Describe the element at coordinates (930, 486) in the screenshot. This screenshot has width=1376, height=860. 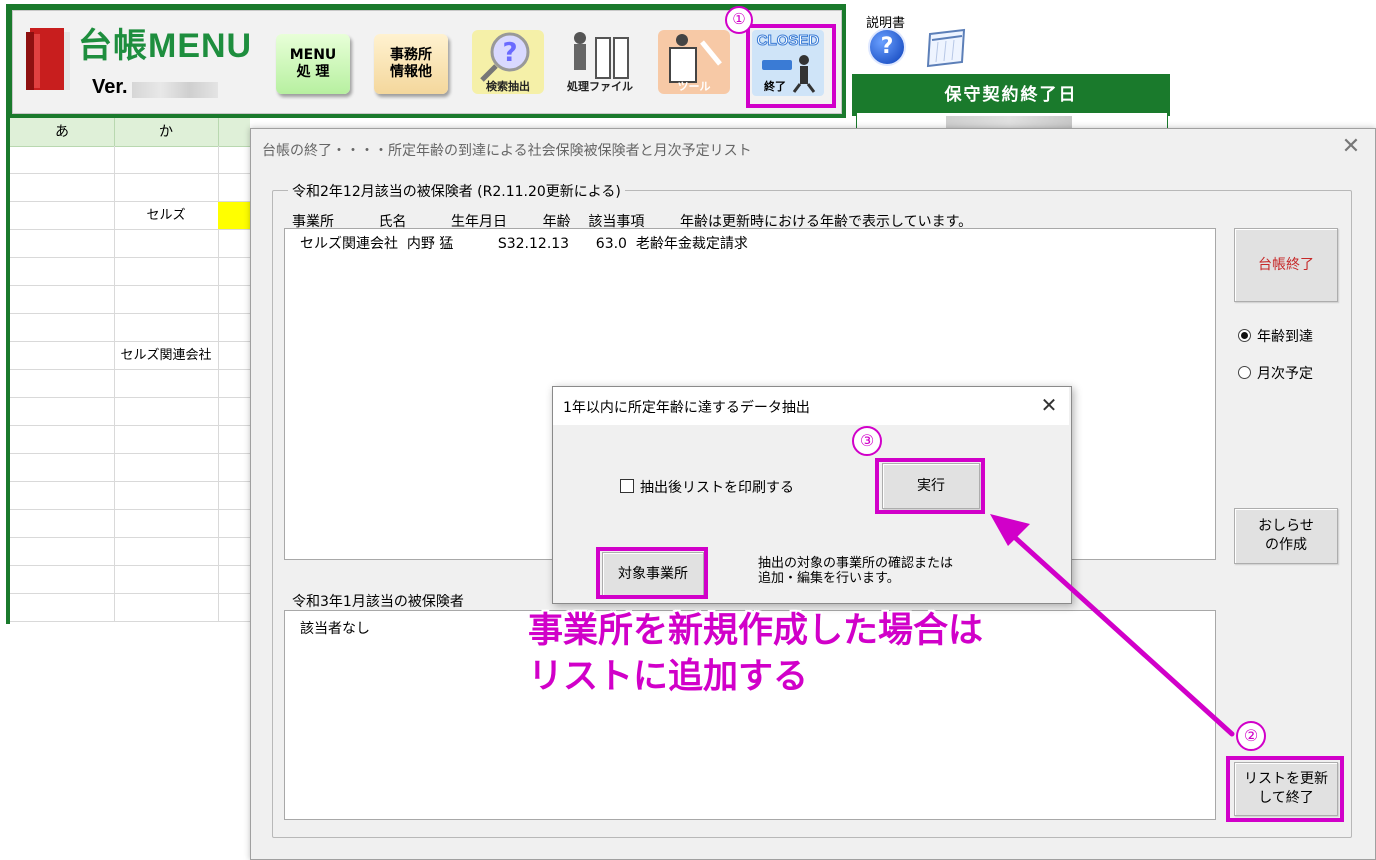
I see `highlight-execute` at that location.